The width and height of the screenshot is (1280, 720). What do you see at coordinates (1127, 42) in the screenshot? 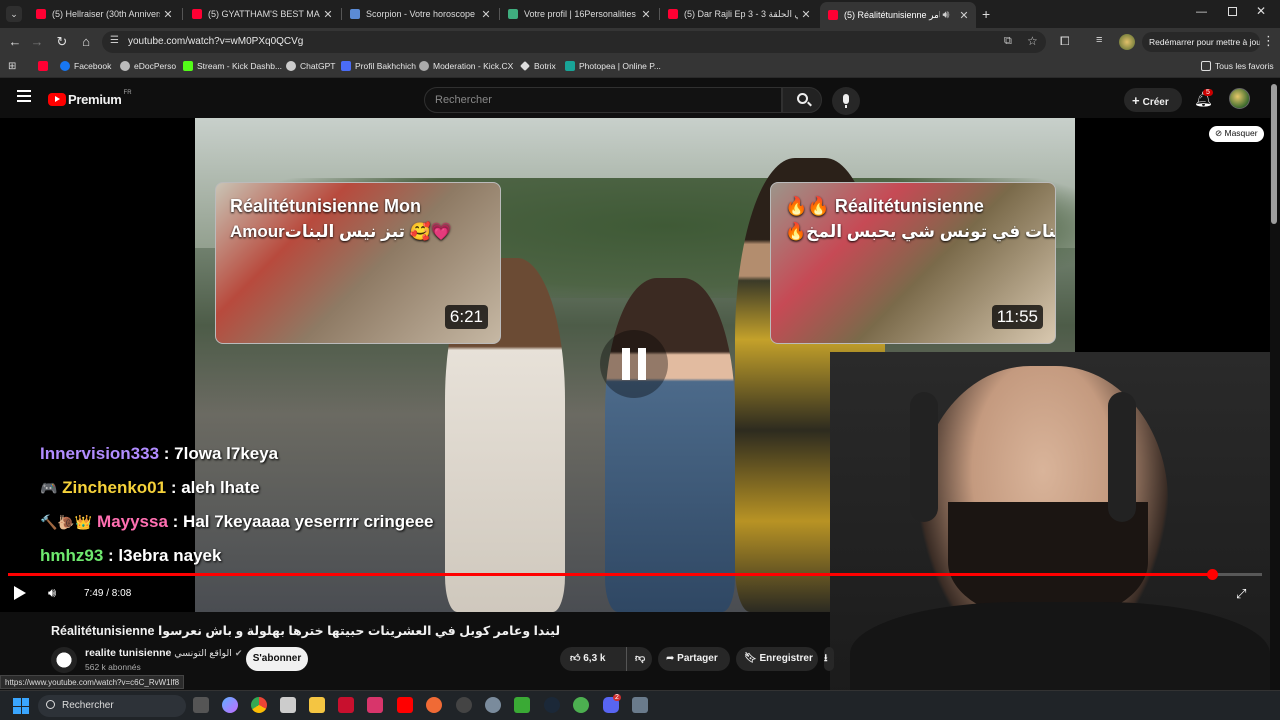
I see `profile-avatar` at bounding box center [1127, 42].